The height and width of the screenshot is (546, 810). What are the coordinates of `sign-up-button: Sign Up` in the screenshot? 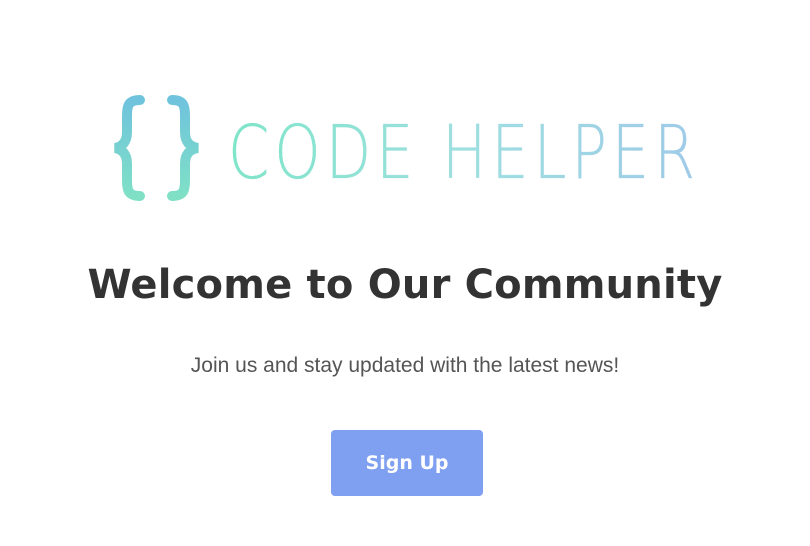 It's located at (407, 463).